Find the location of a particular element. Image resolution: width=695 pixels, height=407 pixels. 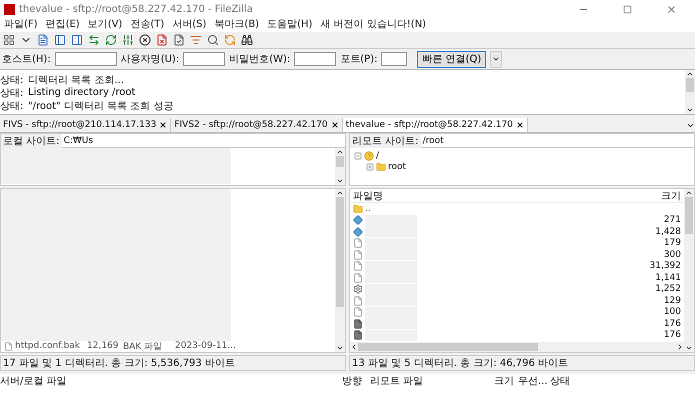

file-size: 1,252 is located at coordinates (668, 289).